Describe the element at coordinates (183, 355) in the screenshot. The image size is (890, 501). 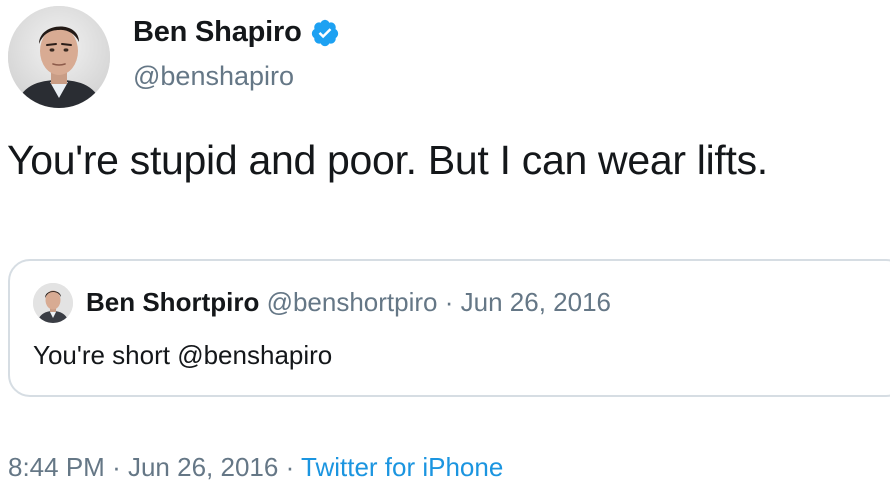
I see `quoted-tweet-text: You're short @benshapiro` at that location.